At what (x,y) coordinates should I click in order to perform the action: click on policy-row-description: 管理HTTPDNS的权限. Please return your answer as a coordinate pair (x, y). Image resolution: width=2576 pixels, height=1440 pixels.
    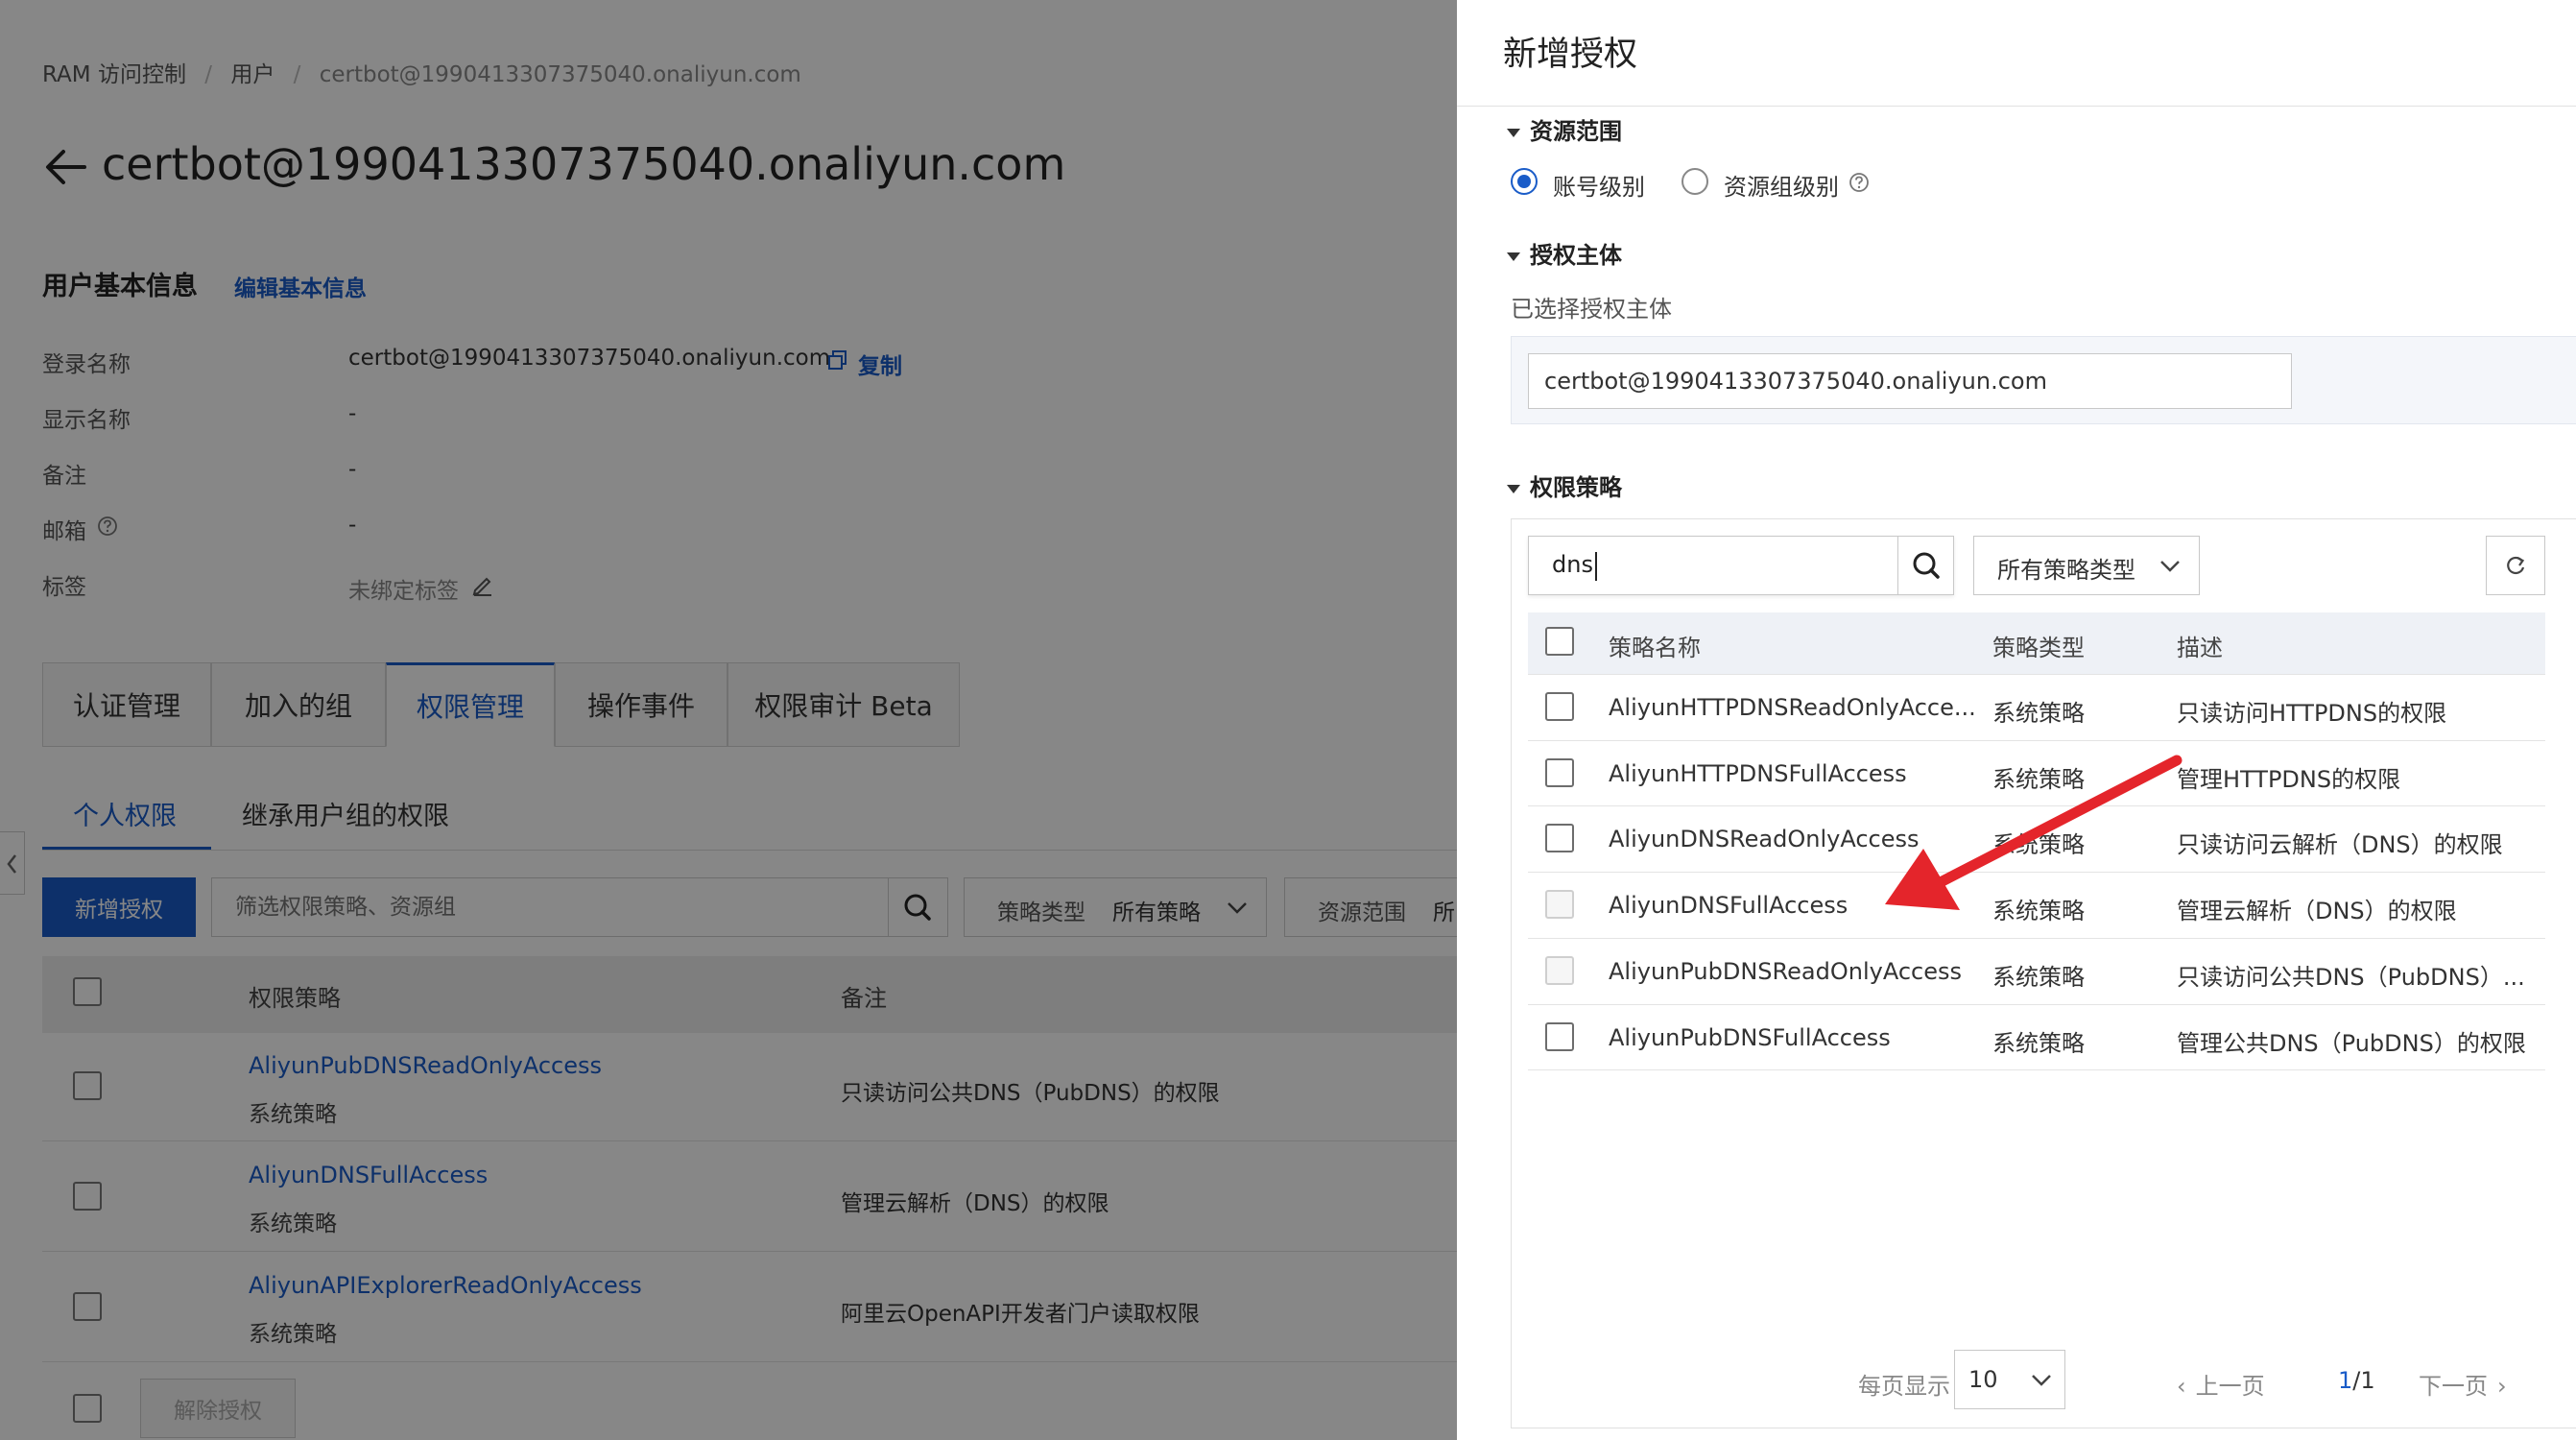
    Looking at the image, I should click on (2289, 779).